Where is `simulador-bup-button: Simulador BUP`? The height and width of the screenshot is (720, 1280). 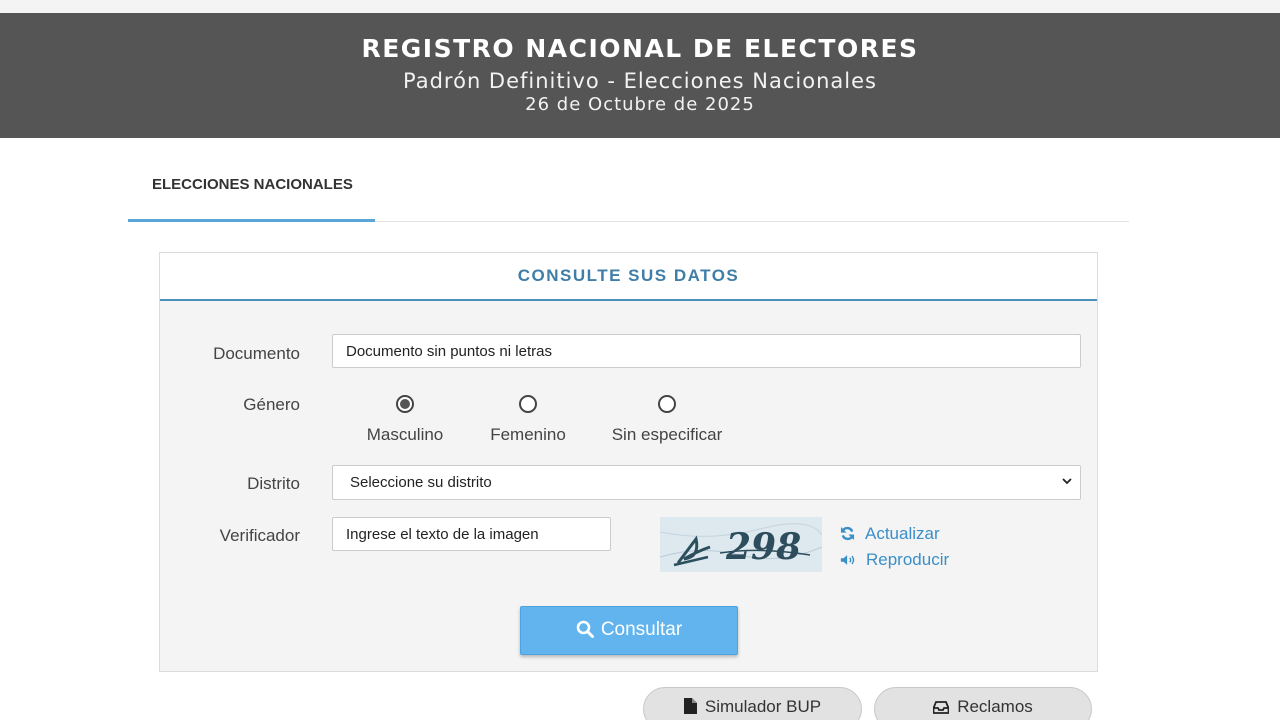 simulador-bup-button: Simulador BUP is located at coordinates (752, 703).